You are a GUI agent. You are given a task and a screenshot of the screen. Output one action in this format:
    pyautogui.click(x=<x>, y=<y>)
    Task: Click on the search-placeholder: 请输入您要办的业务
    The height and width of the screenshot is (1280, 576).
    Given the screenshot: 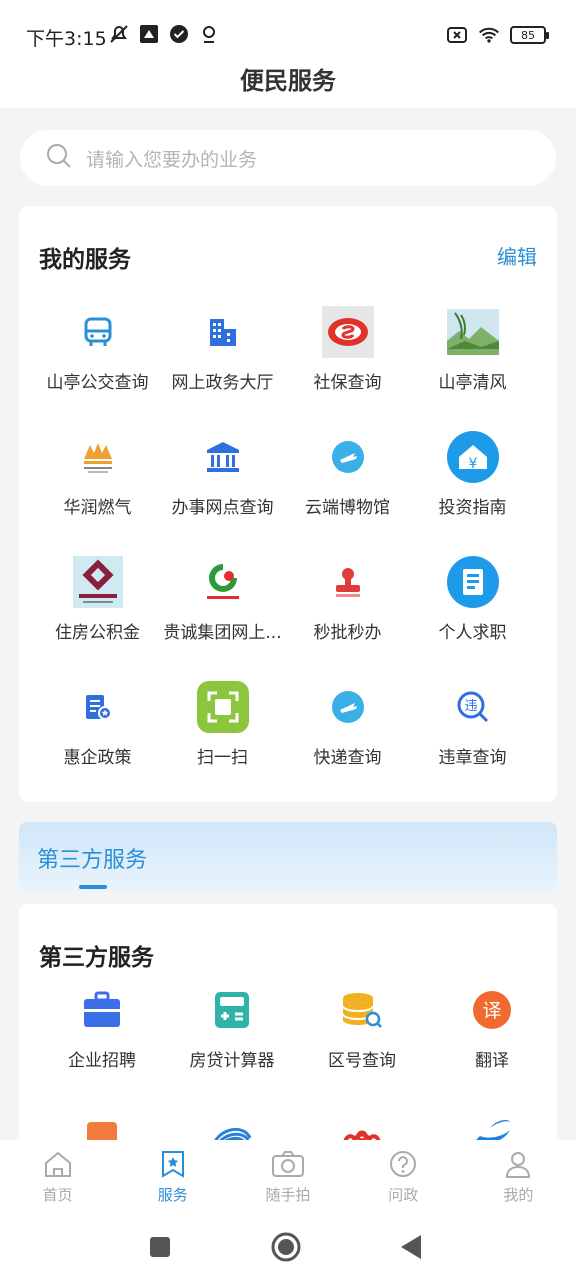 What is the action you would take?
    pyautogui.click(x=172, y=159)
    